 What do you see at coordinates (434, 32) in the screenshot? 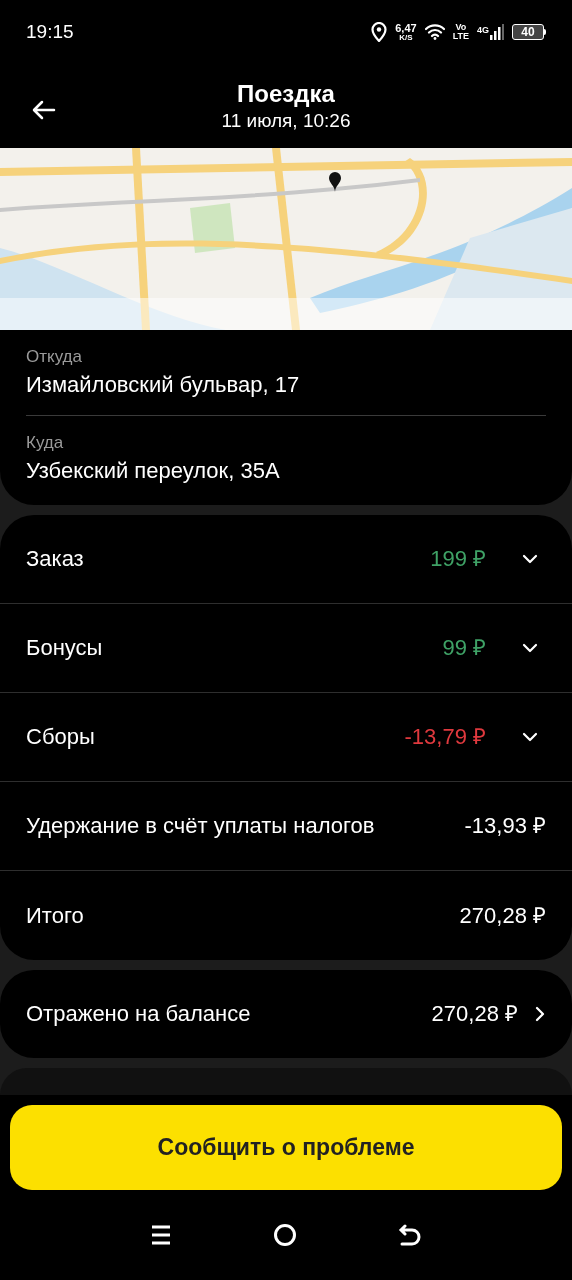
I see `wifi-icon` at bounding box center [434, 32].